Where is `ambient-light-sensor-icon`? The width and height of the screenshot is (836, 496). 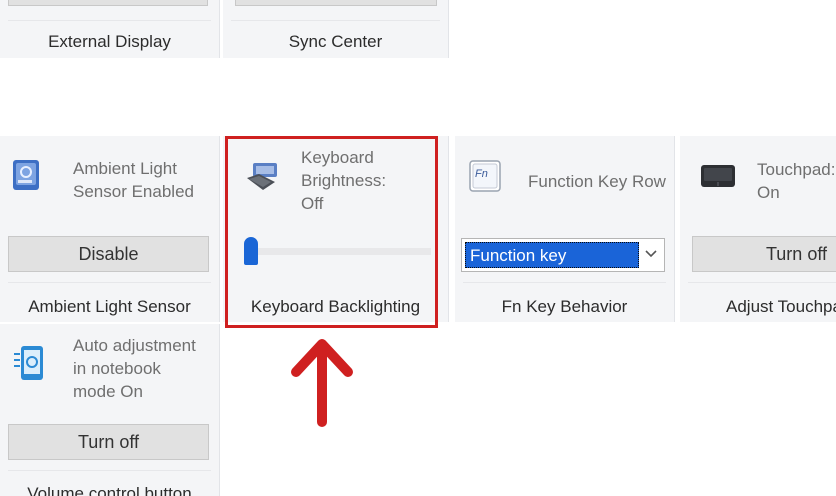 ambient-light-sensor-icon is located at coordinates (26, 178).